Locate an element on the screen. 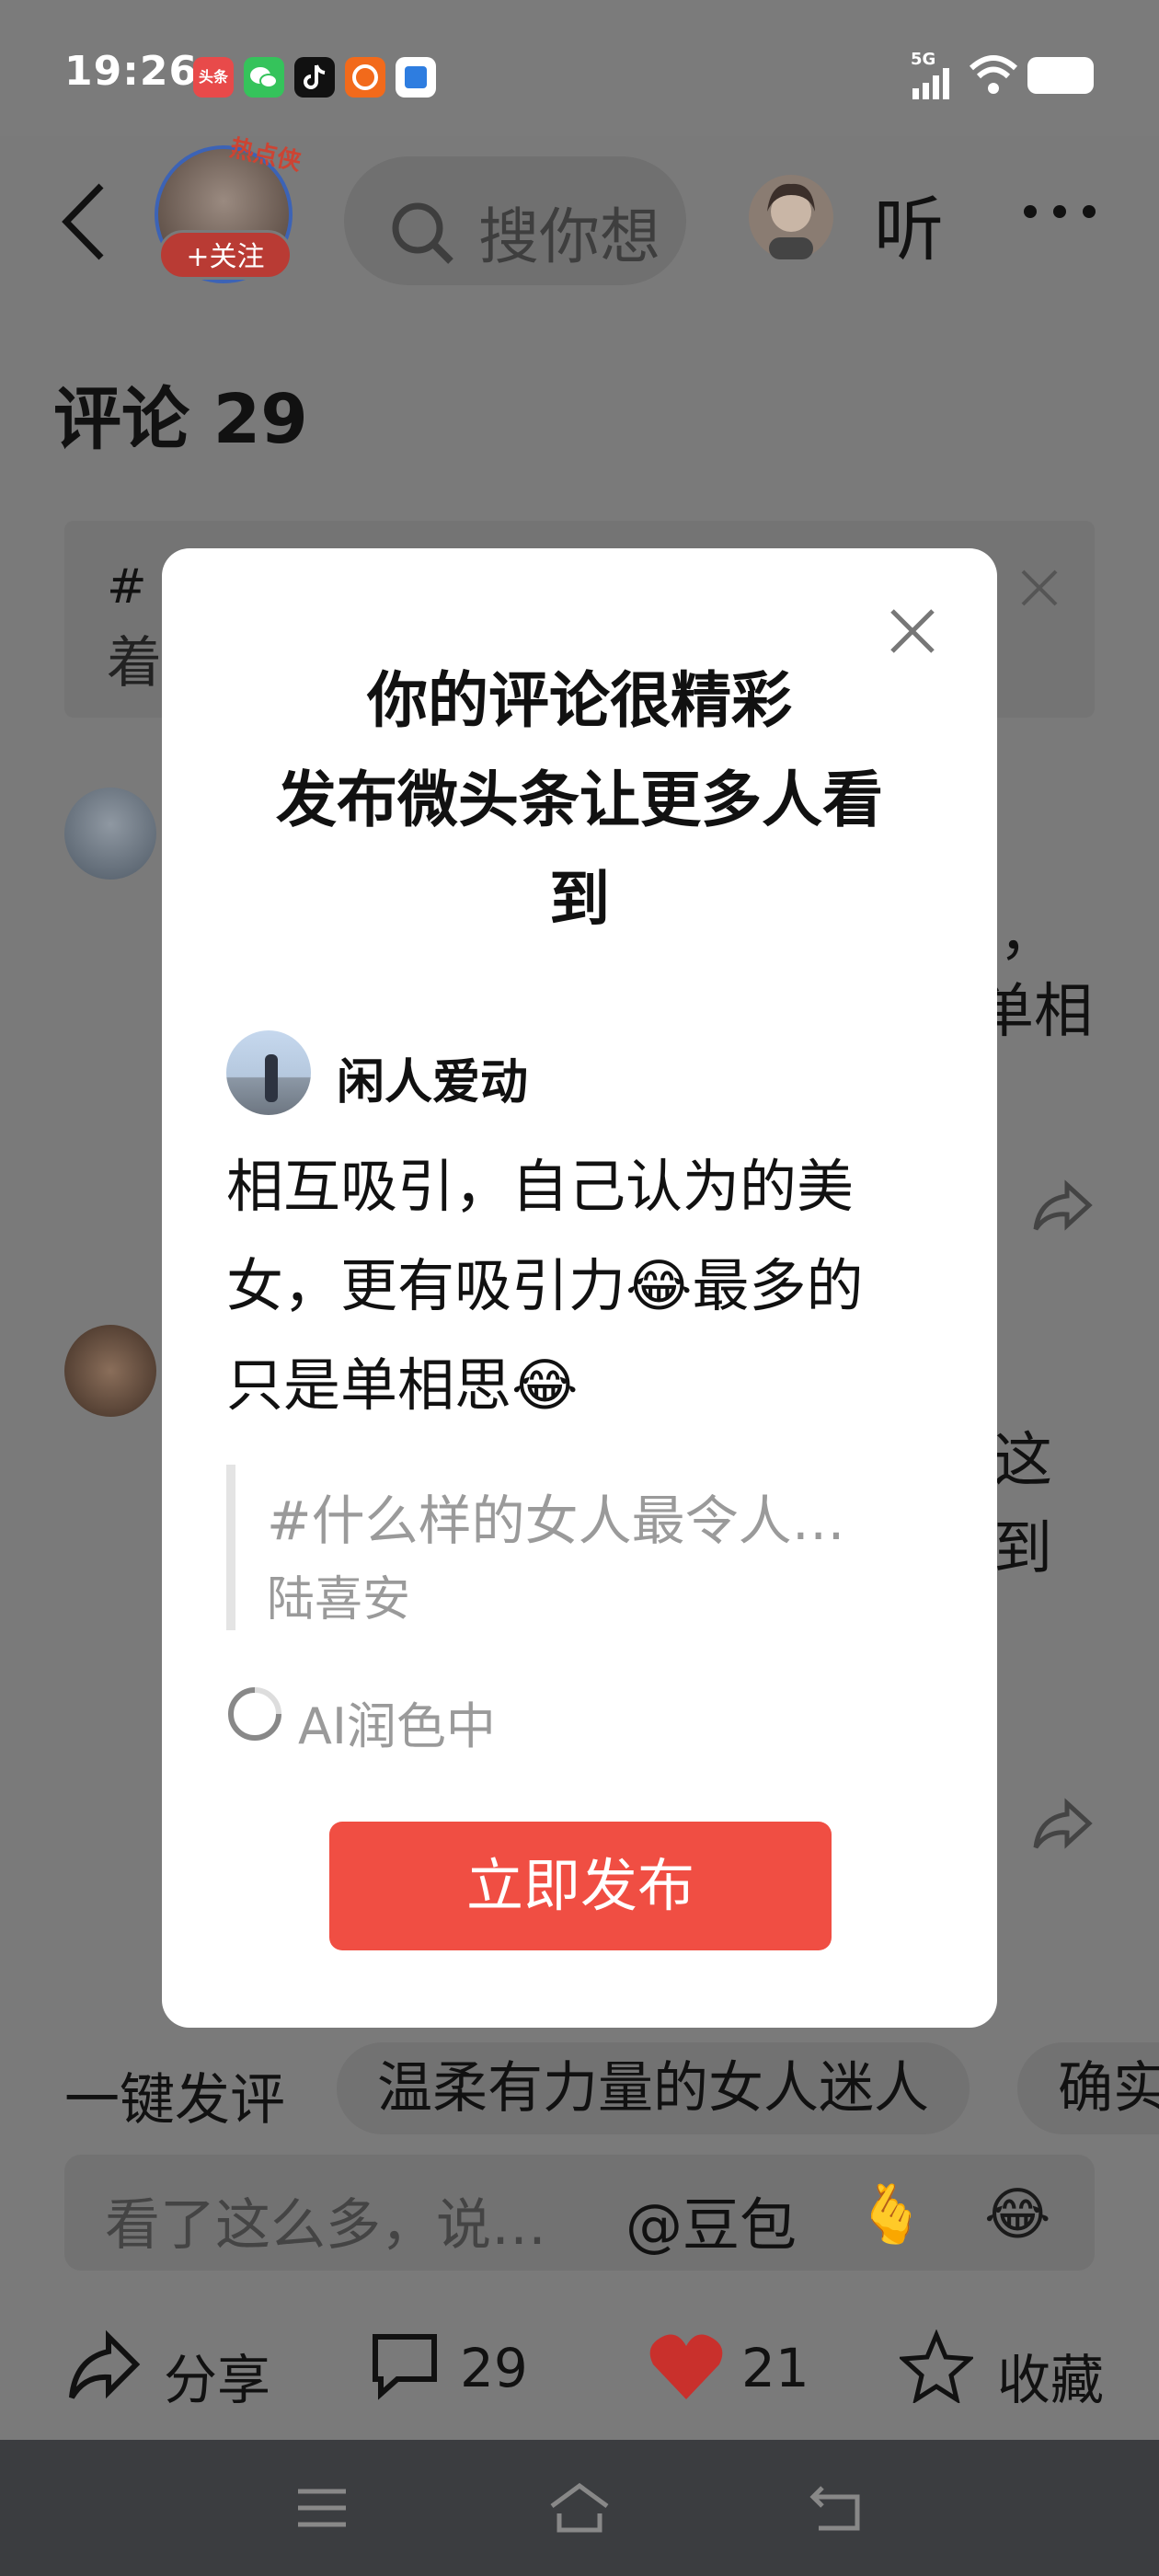 The image size is (1159, 2576). search-placeholder: 搜你想 is located at coordinates (569, 236).